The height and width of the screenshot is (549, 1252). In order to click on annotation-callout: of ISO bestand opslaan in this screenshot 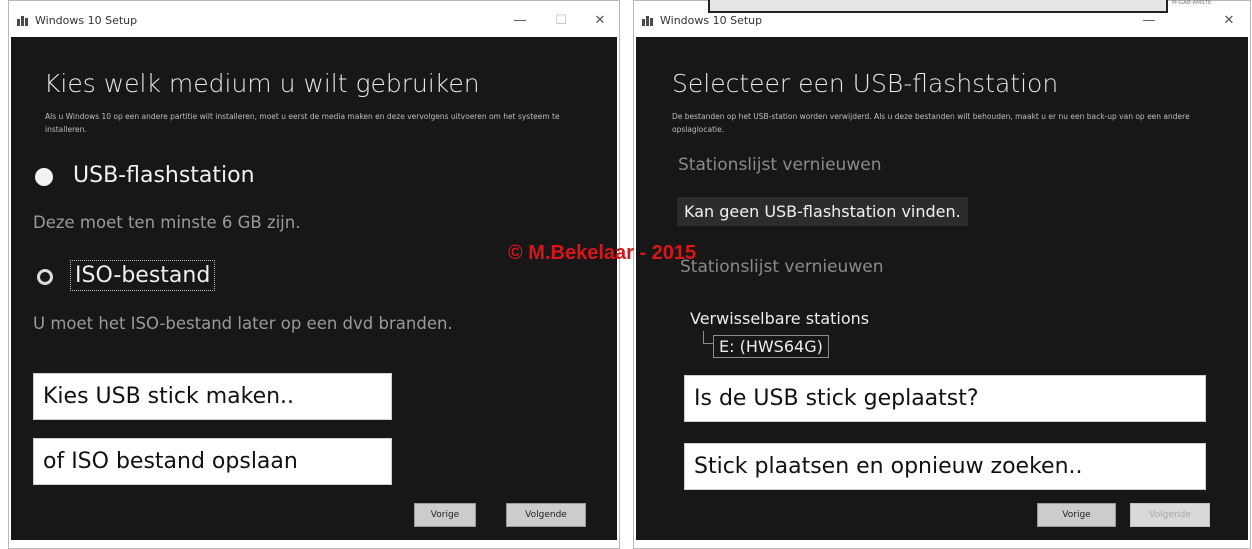, I will do `click(212, 461)`.